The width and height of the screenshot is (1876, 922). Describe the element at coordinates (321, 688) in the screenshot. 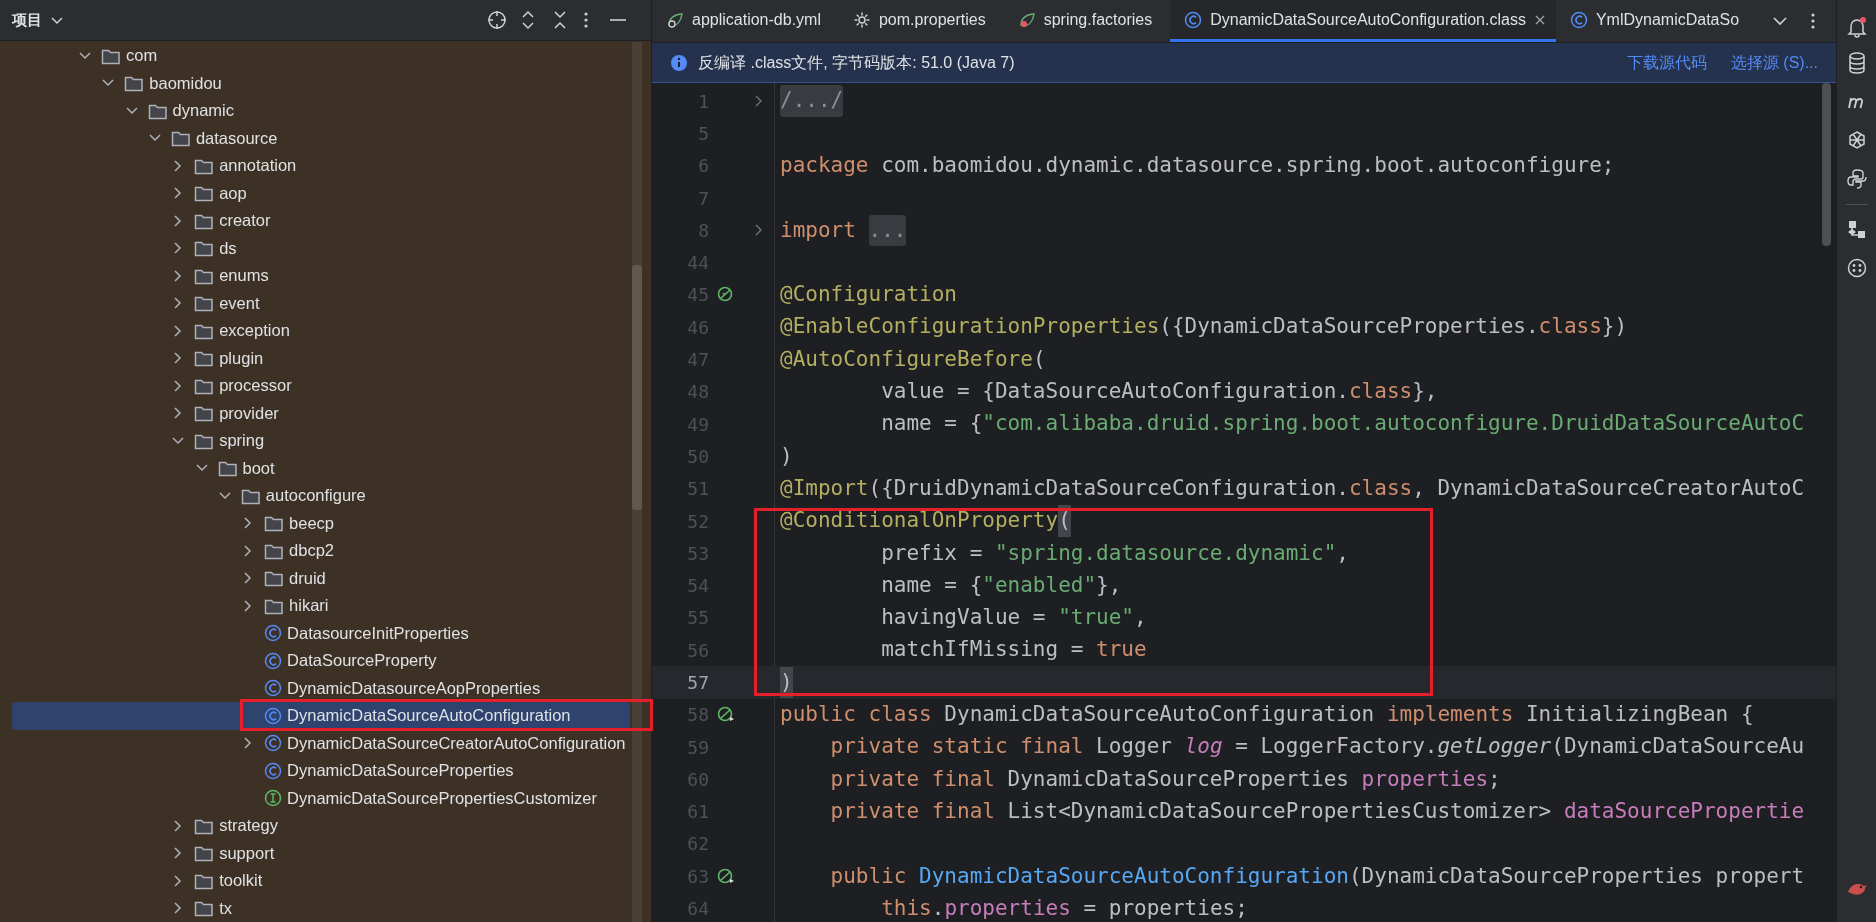

I see `tree-item: DynamicDatasourceAopProperties` at that location.